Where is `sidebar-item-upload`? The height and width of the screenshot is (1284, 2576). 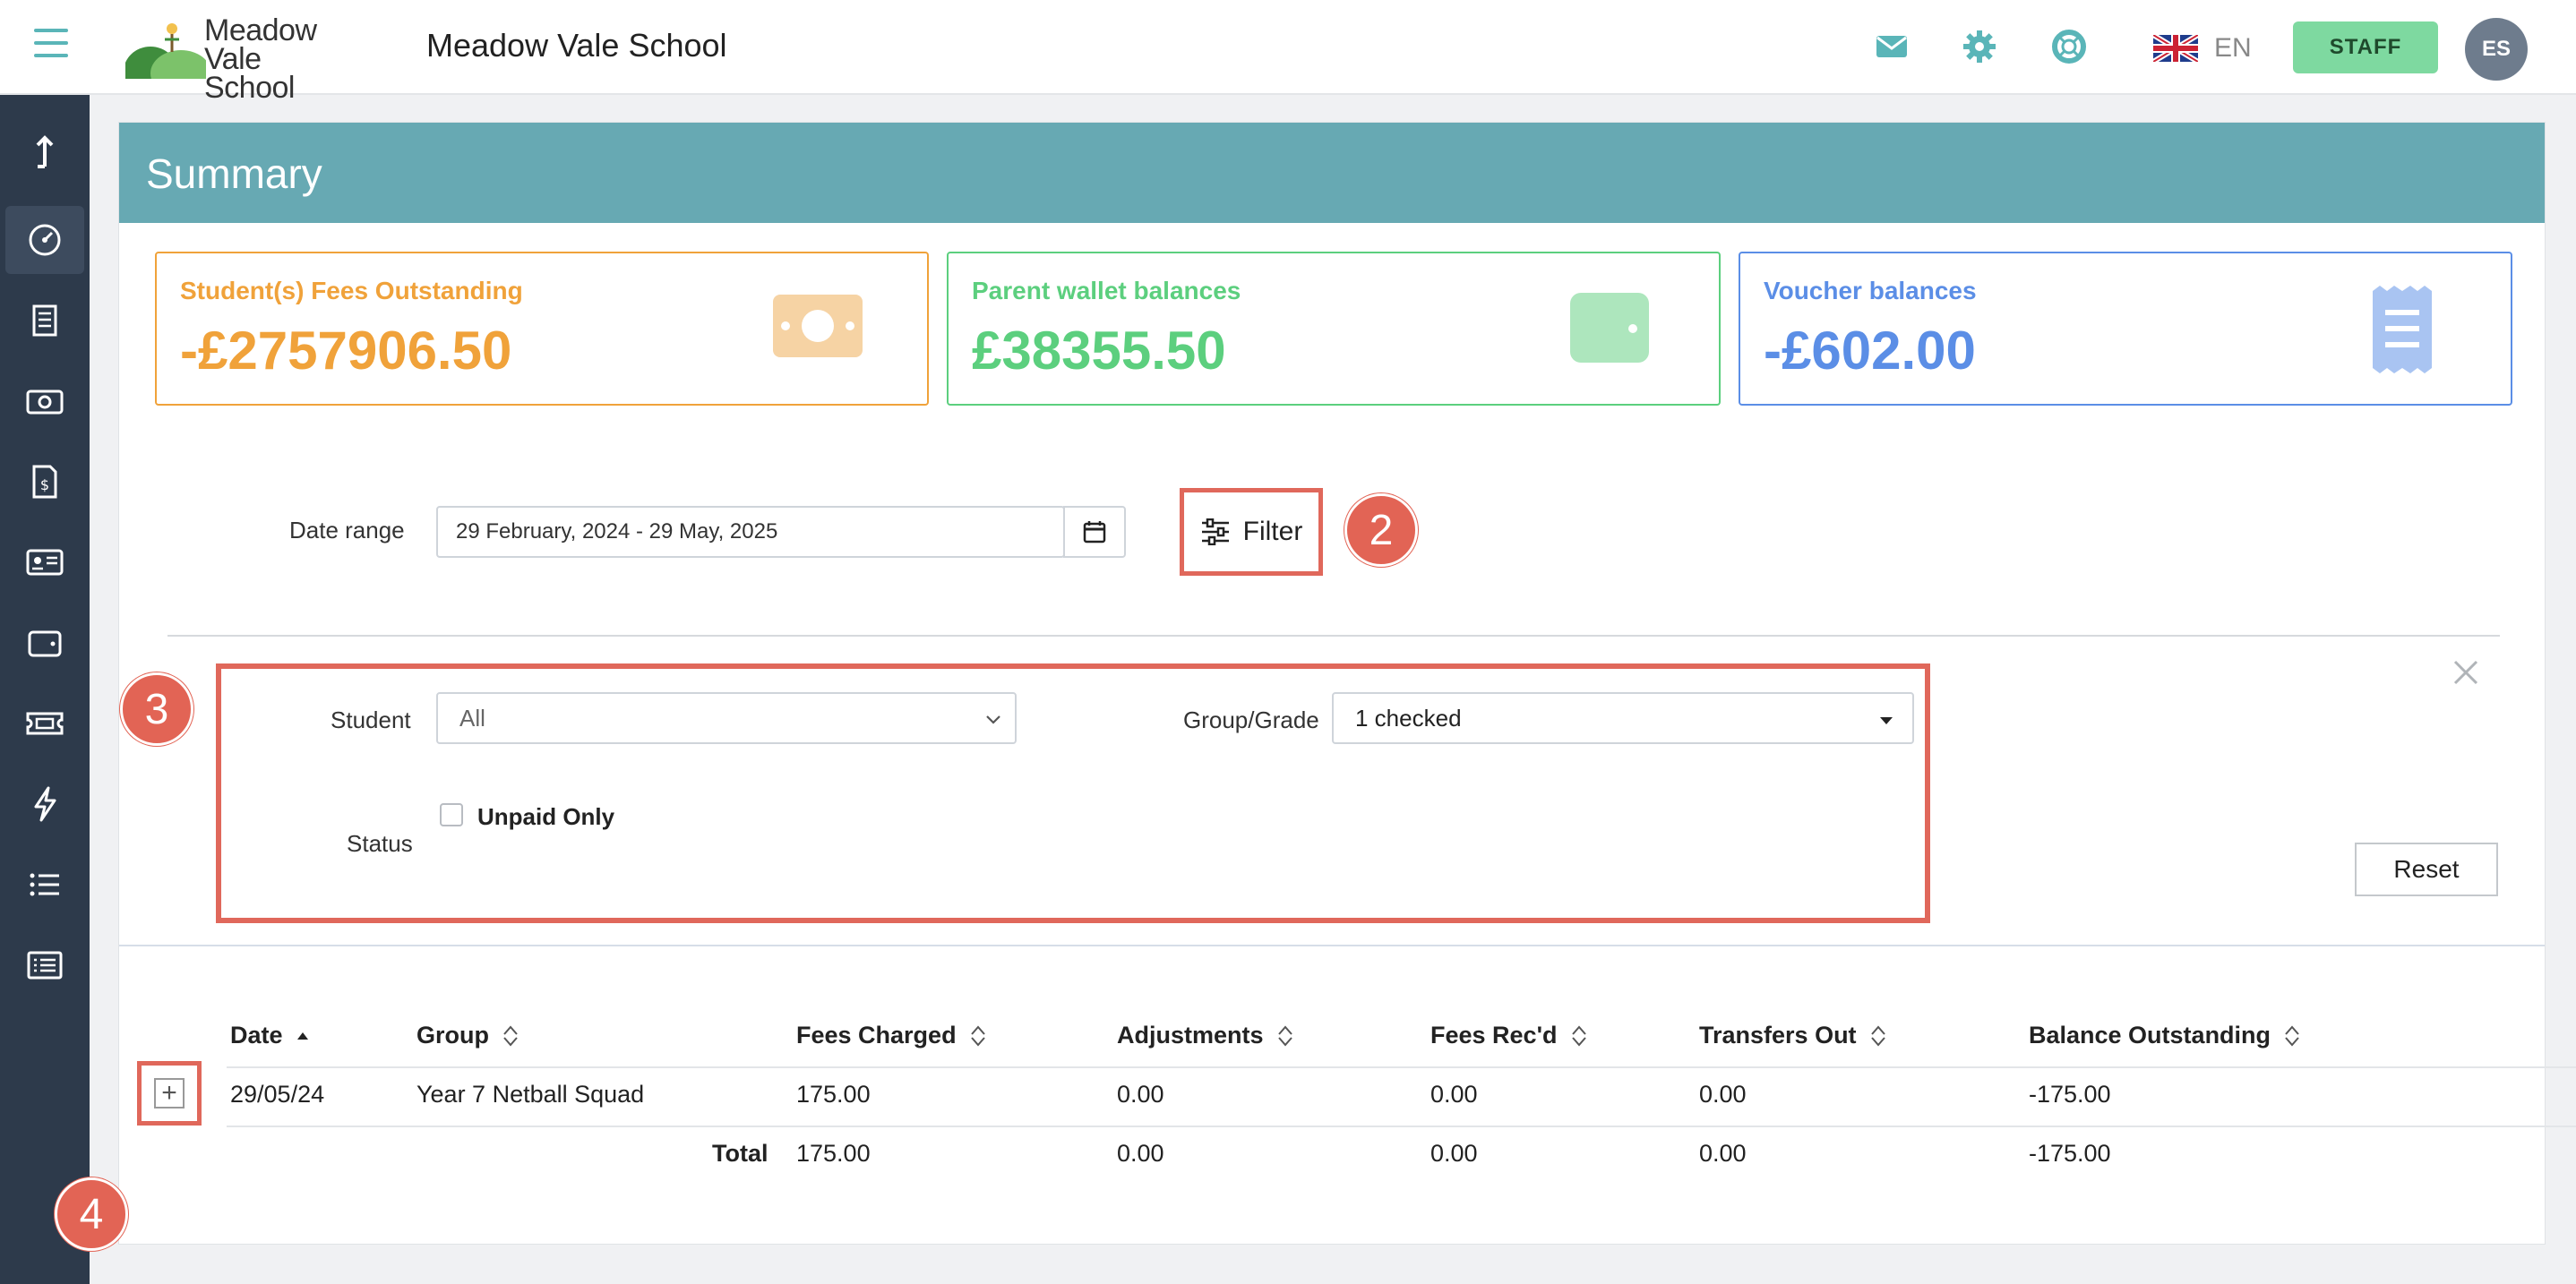 sidebar-item-upload is located at coordinates (44, 152).